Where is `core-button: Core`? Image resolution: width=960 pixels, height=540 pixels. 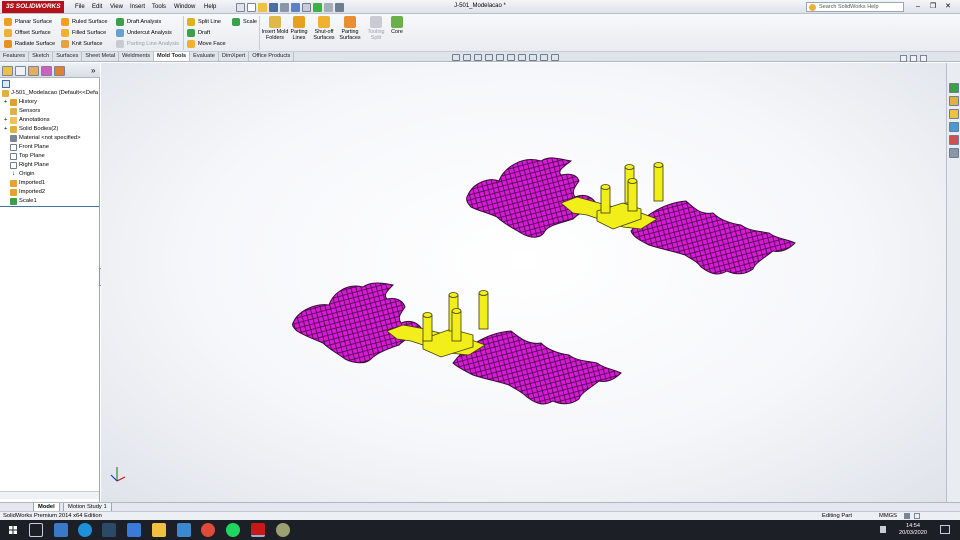 core-button: Core is located at coordinates (397, 25).